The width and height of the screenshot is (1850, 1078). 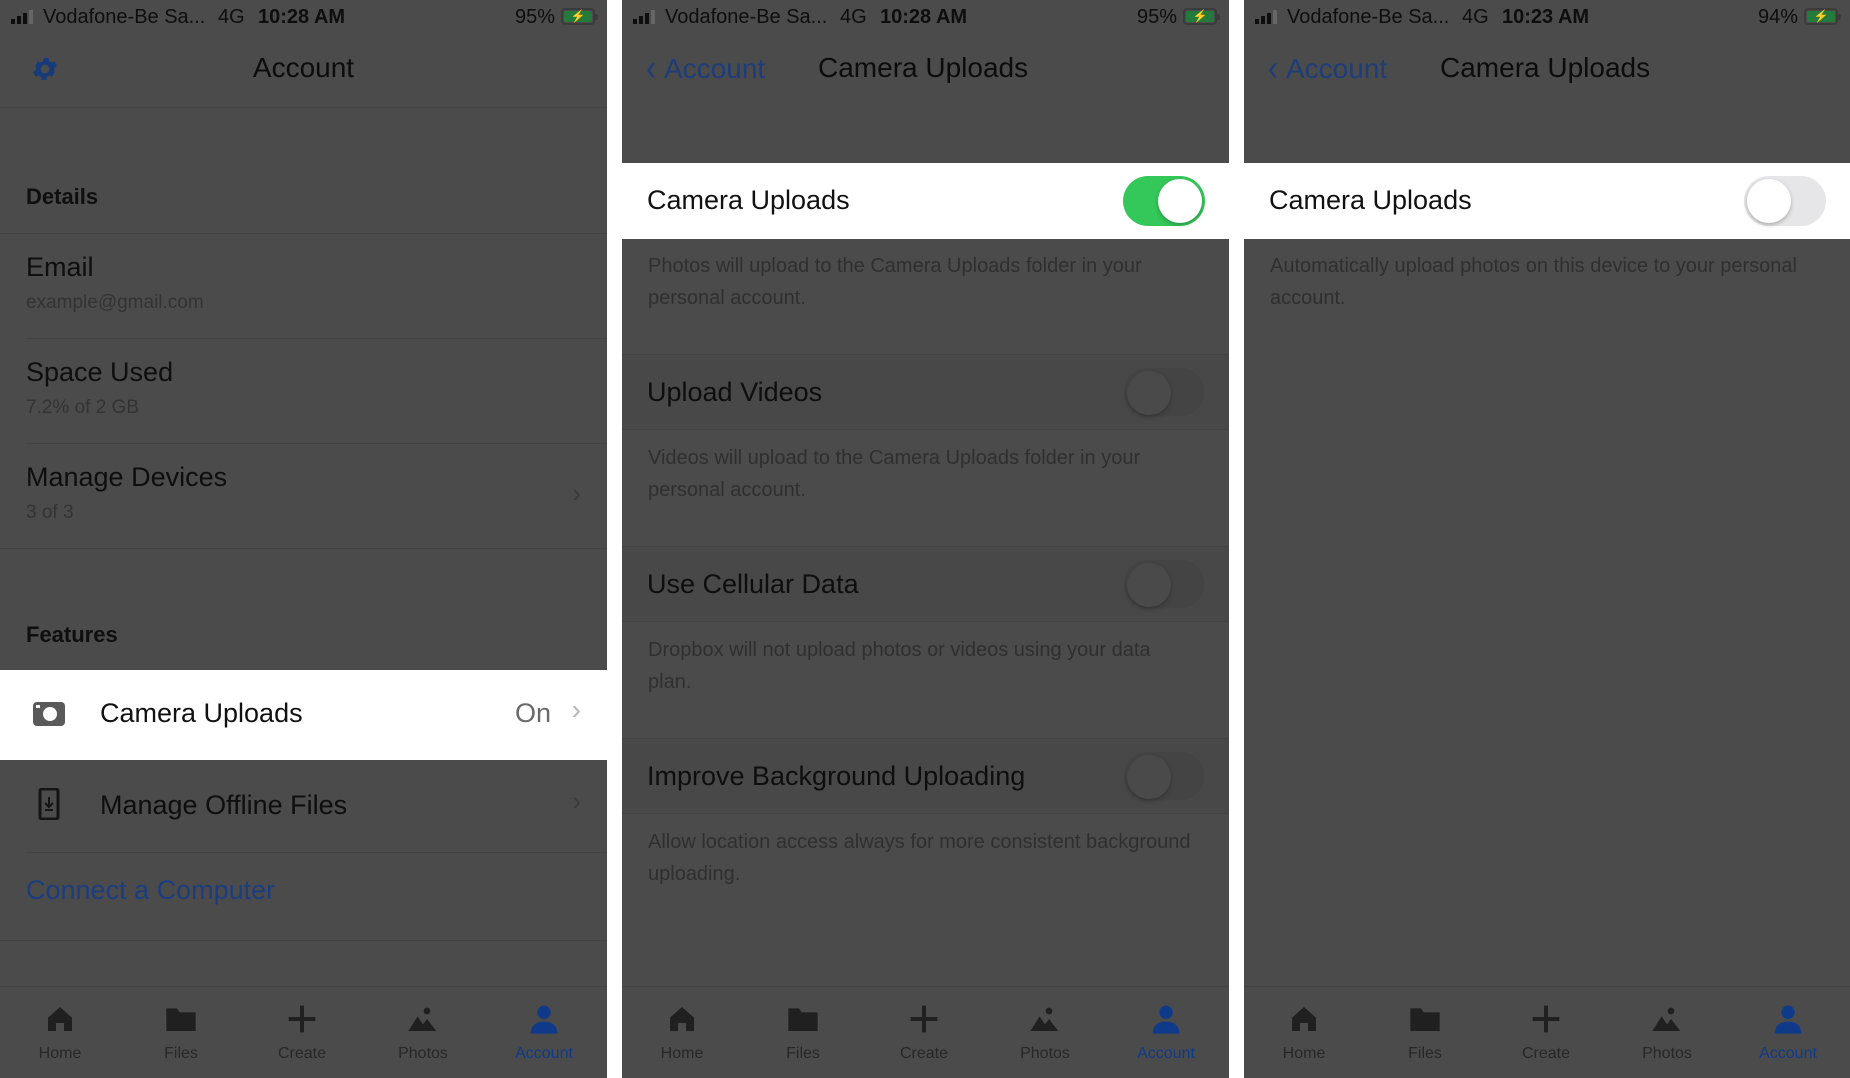 I want to click on manage-devices-value: 3 of 3, so click(x=50, y=512).